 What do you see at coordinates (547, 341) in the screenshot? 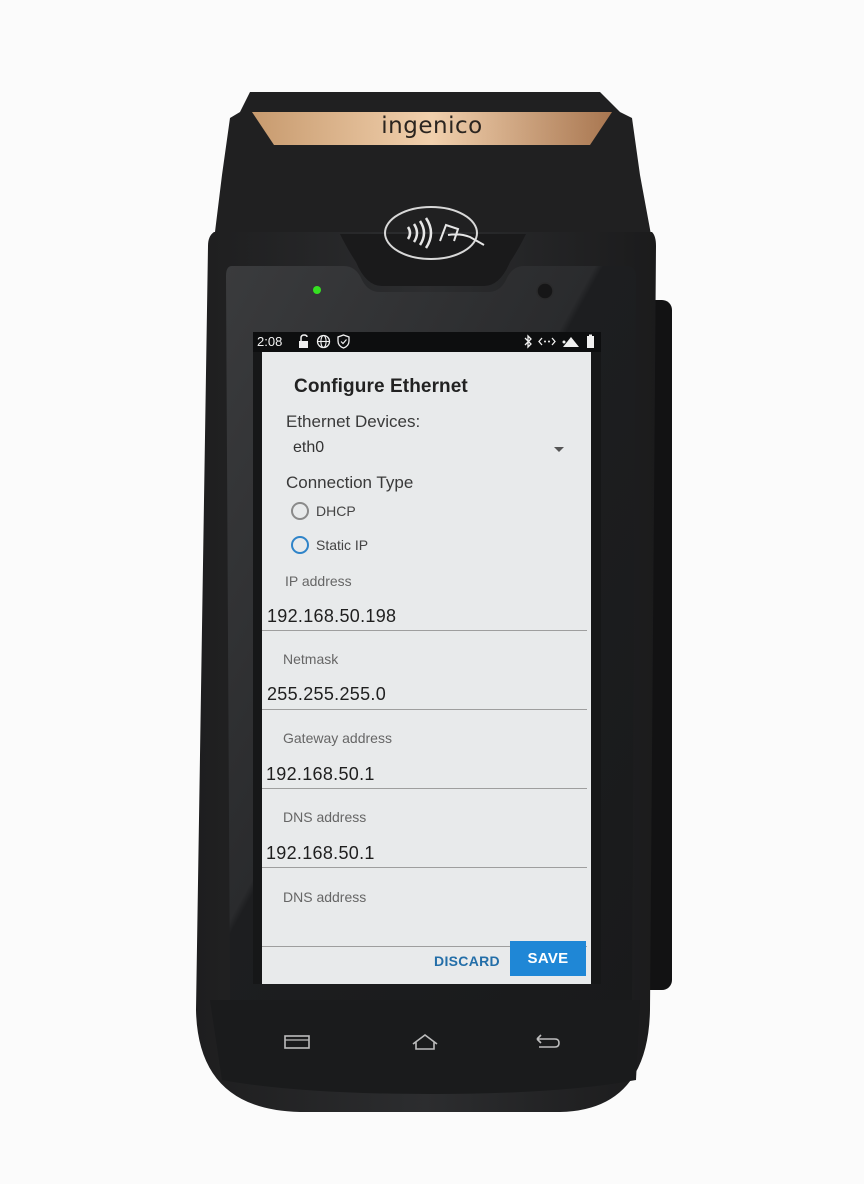
I see `ethernet-icon` at bounding box center [547, 341].